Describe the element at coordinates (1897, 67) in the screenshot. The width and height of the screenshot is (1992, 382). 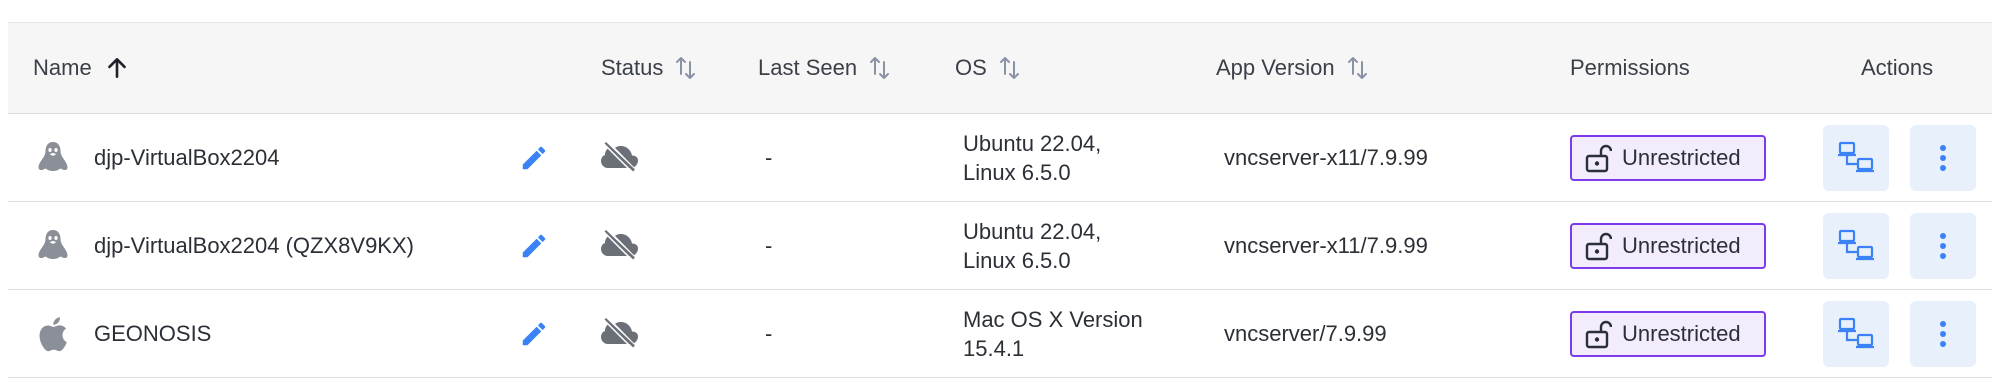
I see `column-header-actions: Actions` at that location.